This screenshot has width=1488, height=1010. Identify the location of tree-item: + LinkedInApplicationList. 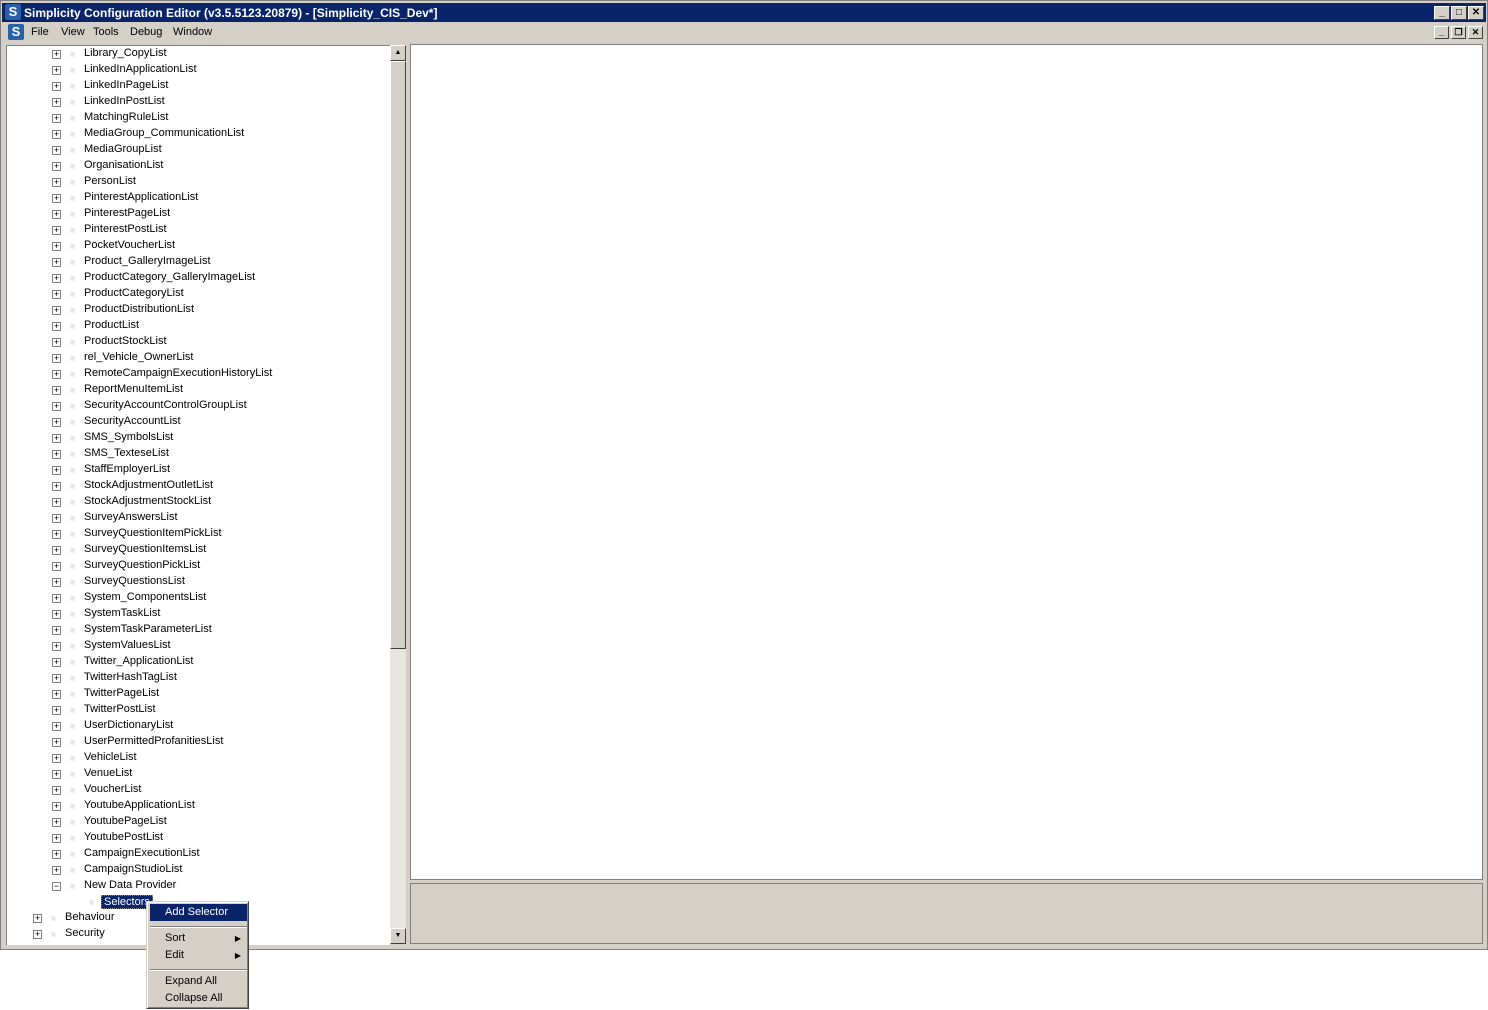
(198, 70).